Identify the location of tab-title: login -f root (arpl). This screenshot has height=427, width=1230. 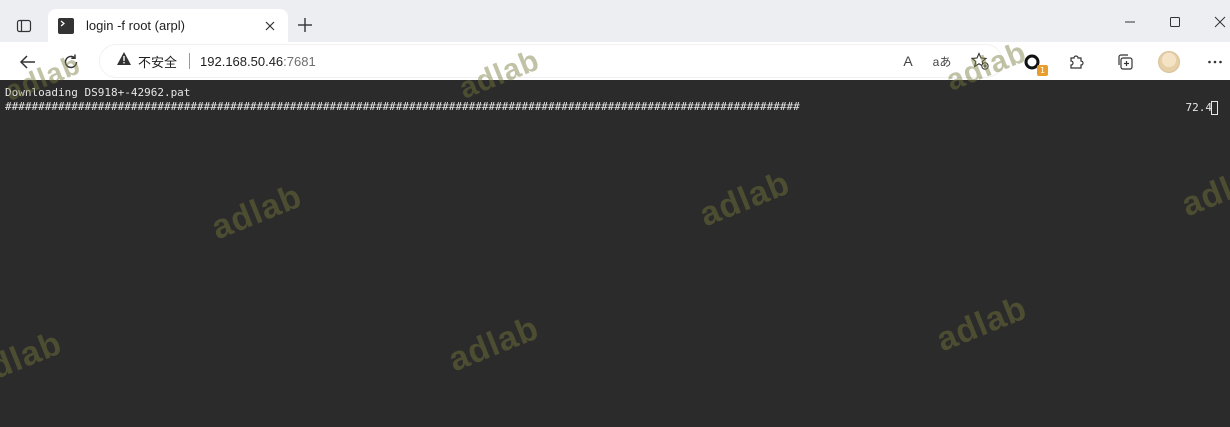
(135, 25).